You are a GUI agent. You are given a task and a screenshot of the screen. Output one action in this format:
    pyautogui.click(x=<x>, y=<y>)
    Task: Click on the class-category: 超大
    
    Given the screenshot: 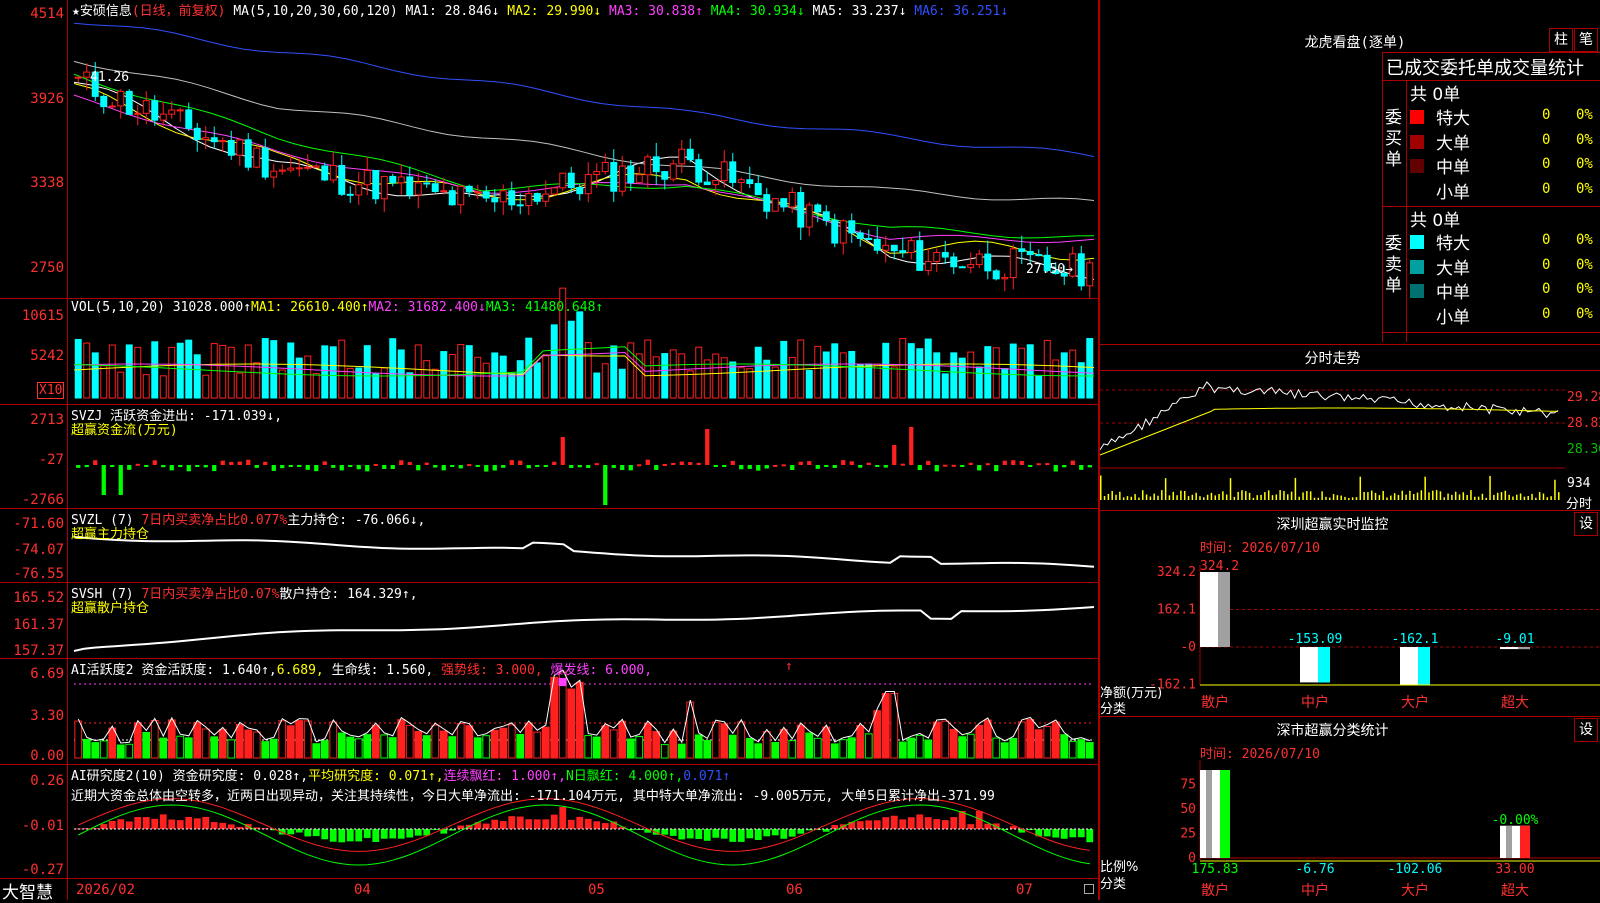 What is the action you would take?
    pyautogui.click(x=1515, y=891)
    